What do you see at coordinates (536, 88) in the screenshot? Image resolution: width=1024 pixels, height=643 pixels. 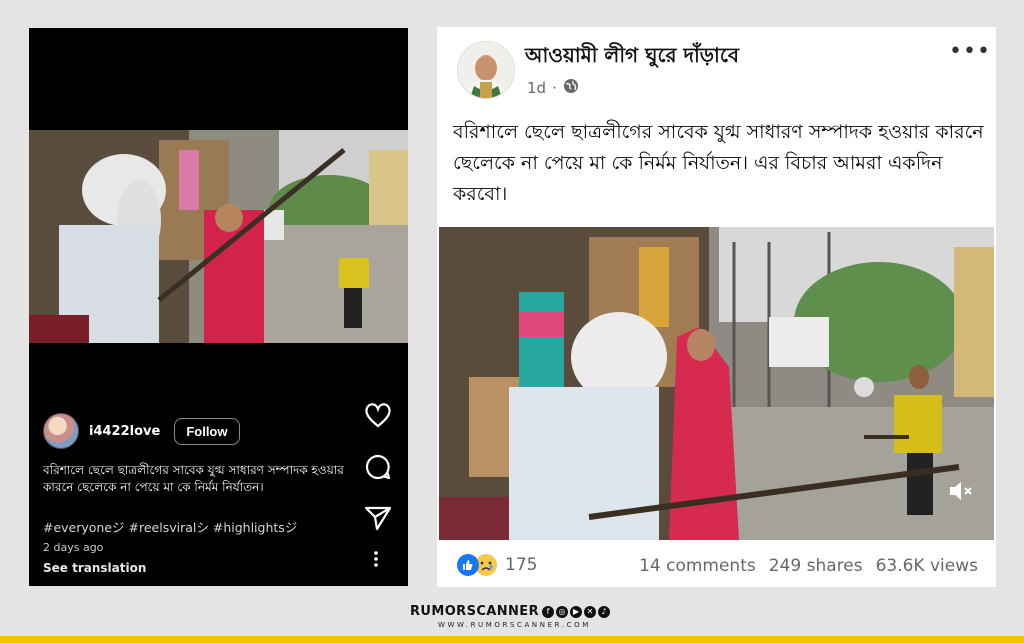 I see `post-time: 1d` at bounding box center [536, 88].